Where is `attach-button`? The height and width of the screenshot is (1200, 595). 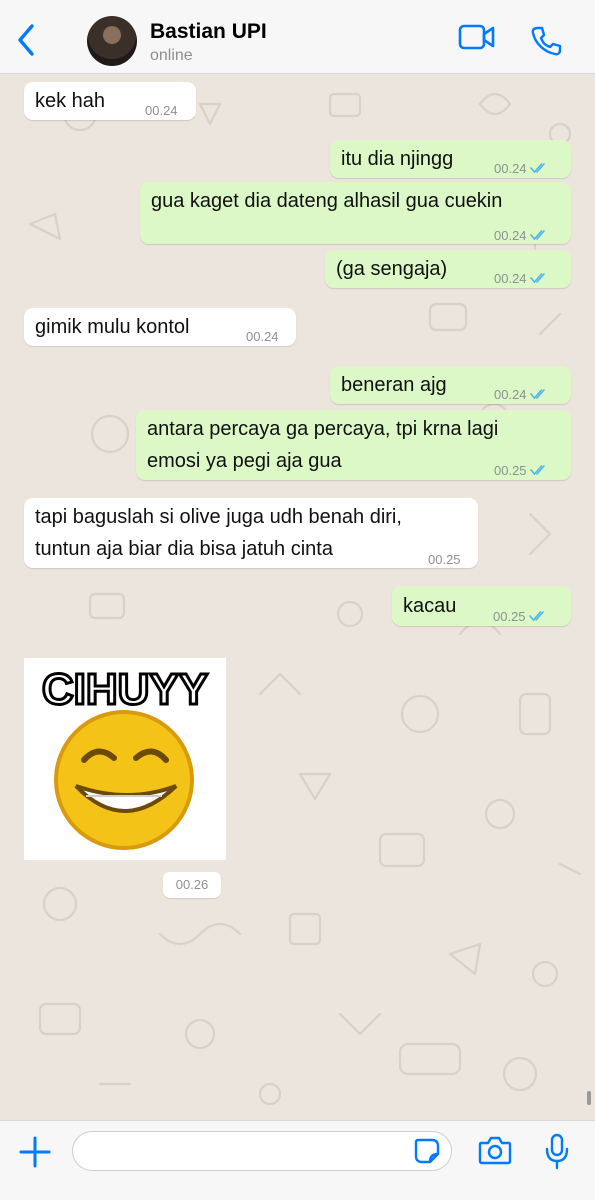 attach-button is located at coordinates (35, 1154).